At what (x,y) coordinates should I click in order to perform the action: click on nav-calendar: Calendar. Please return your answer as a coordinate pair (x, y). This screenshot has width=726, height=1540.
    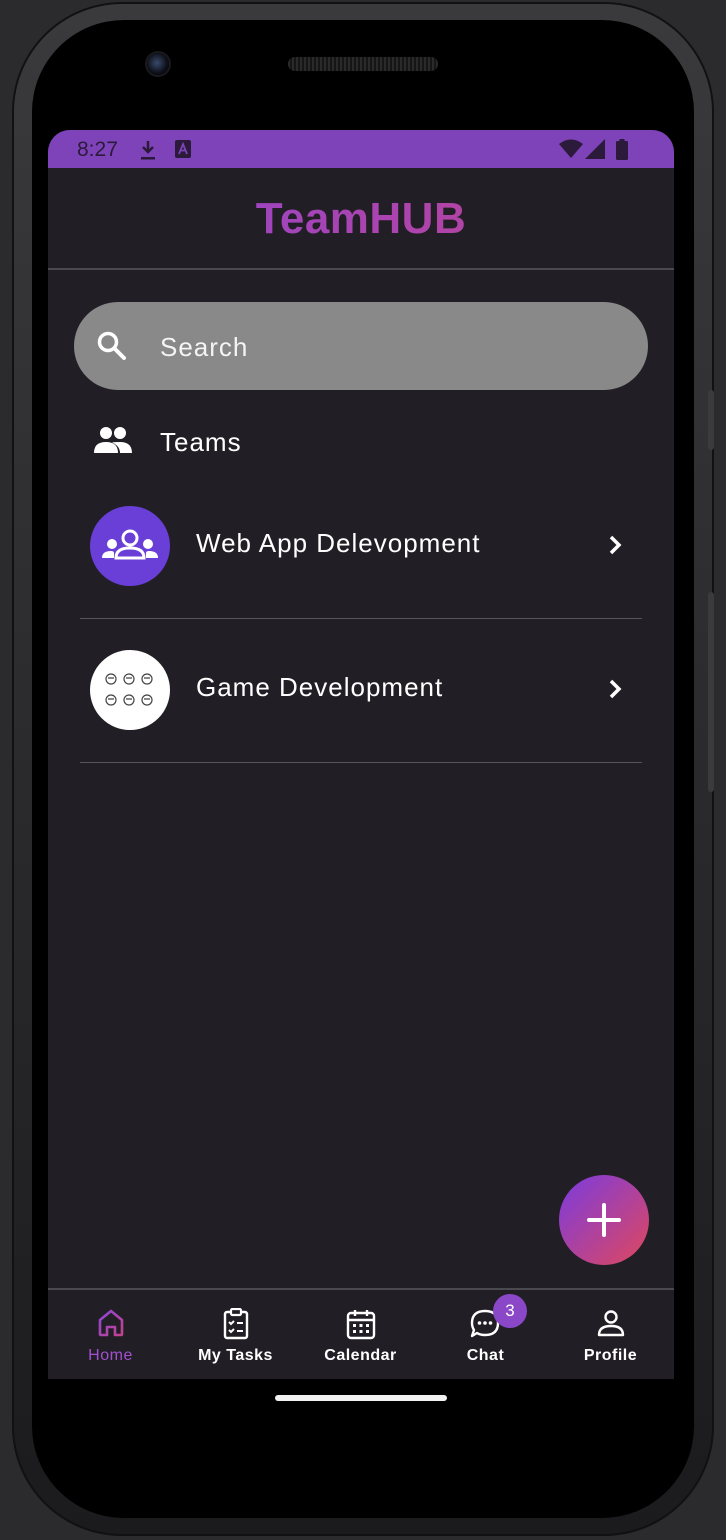
    Looking at the image, I should click on (360, 1334).